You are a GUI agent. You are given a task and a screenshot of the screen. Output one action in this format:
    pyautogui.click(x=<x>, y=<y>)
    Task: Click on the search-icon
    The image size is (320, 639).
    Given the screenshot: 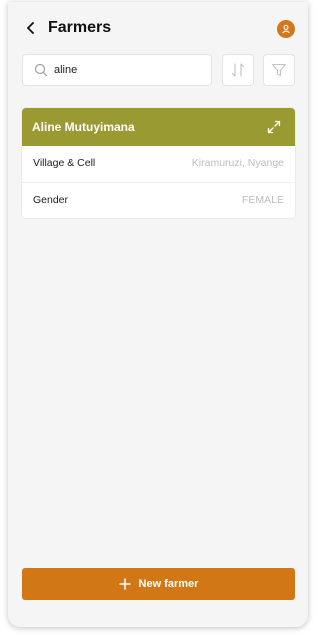 What is the action you would take?
    pyautogui.click(x=41, y=70)
    